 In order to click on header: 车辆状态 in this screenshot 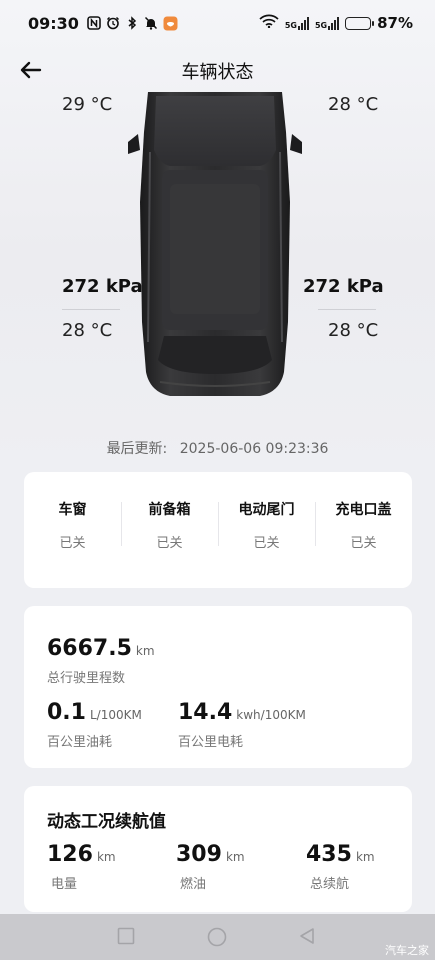, I will do `click(217, 70)`.